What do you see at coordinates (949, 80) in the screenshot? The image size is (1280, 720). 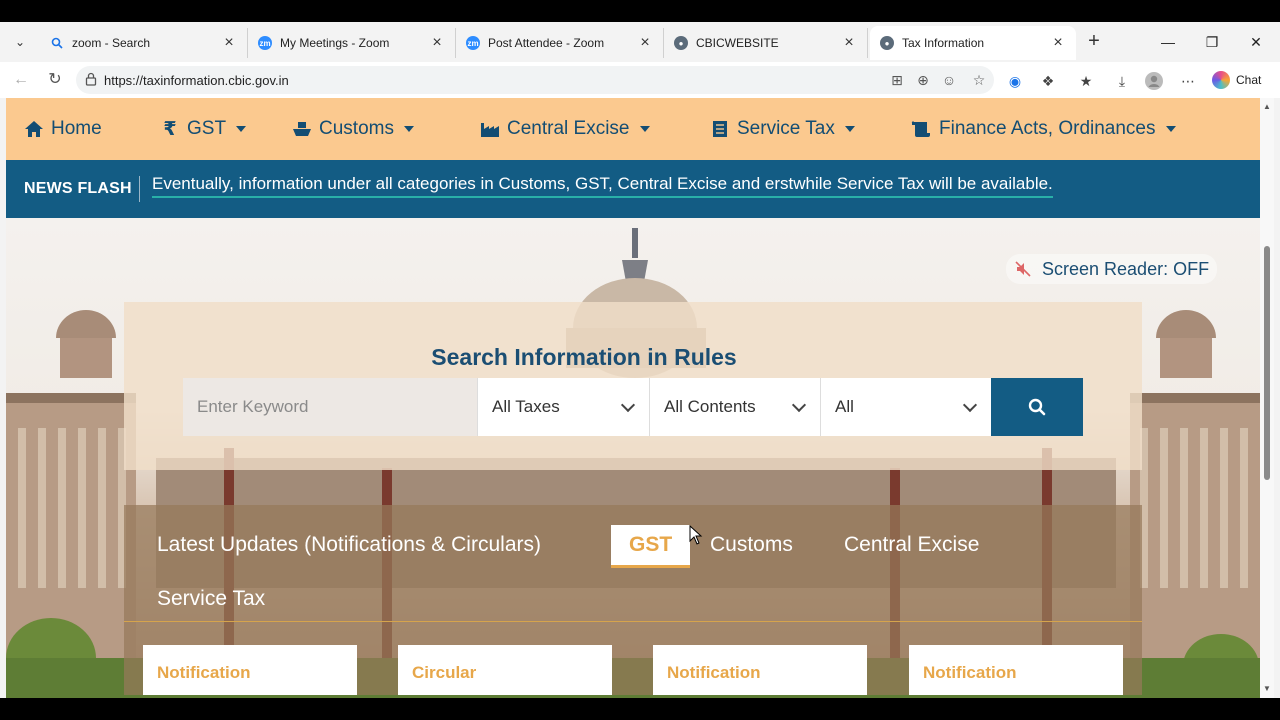 I see `emoji-icon: ☺` at bounding box center [949, 80].